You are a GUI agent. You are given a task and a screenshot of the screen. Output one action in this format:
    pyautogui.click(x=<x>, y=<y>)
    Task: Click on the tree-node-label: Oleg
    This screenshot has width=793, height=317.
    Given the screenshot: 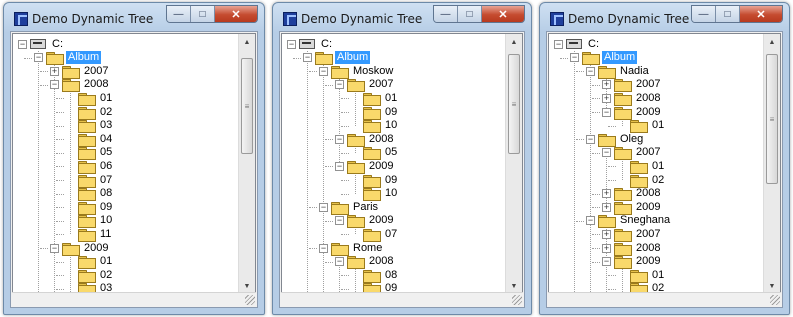 What is the action you would take?
    pyautogui.click(x=631, y=139)
    